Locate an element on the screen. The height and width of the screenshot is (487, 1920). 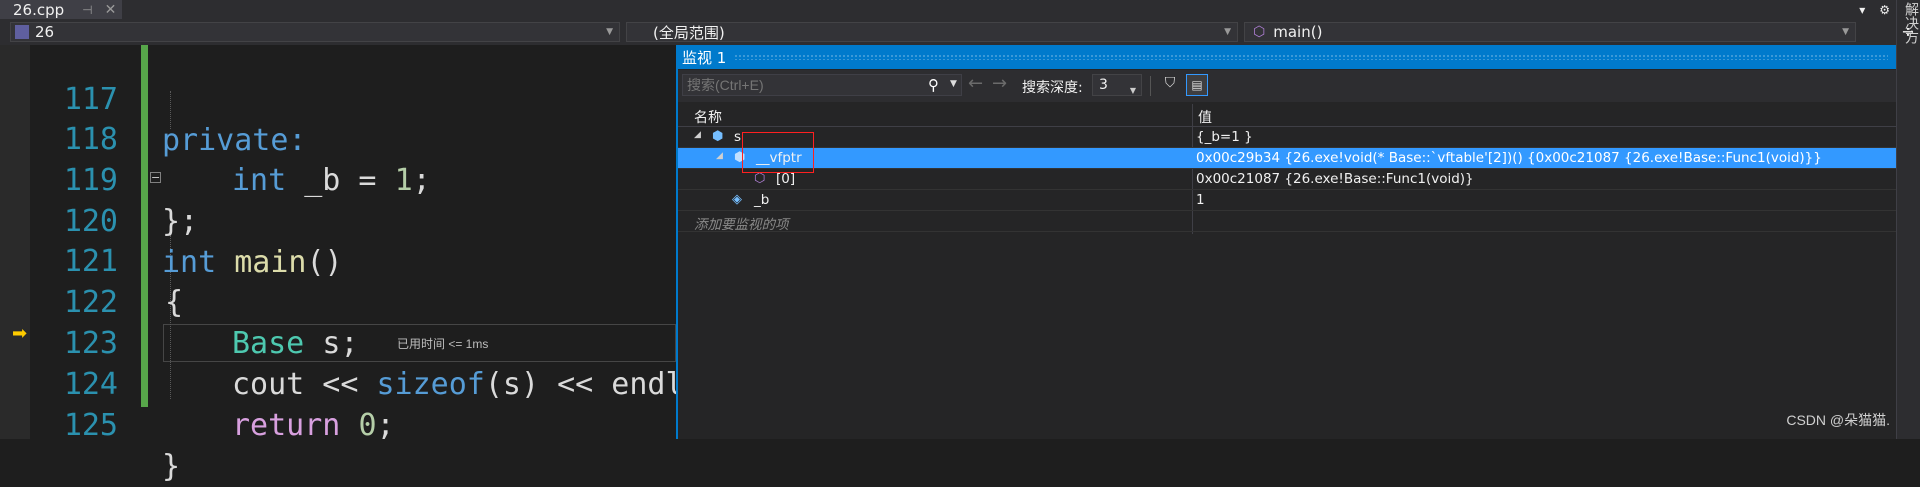
document-tab: 26.cpp ⊣ ✕ is located at coordinates (61, 9).